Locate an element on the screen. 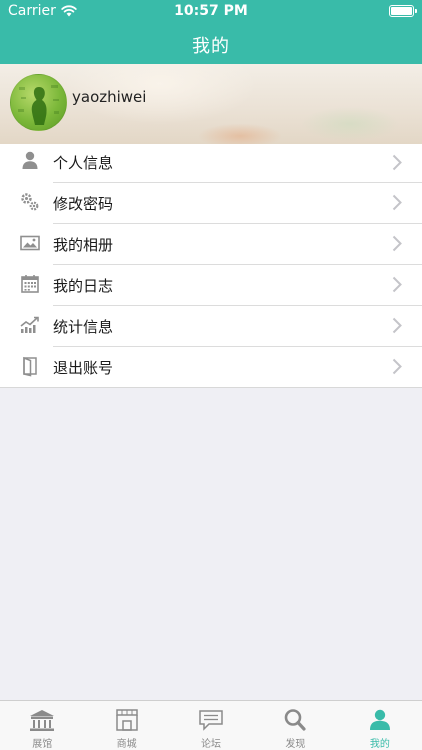 The width and height of the screenshot is (422, 750). menu-item-label: 退出账号 is located at coordinates (83, 368).